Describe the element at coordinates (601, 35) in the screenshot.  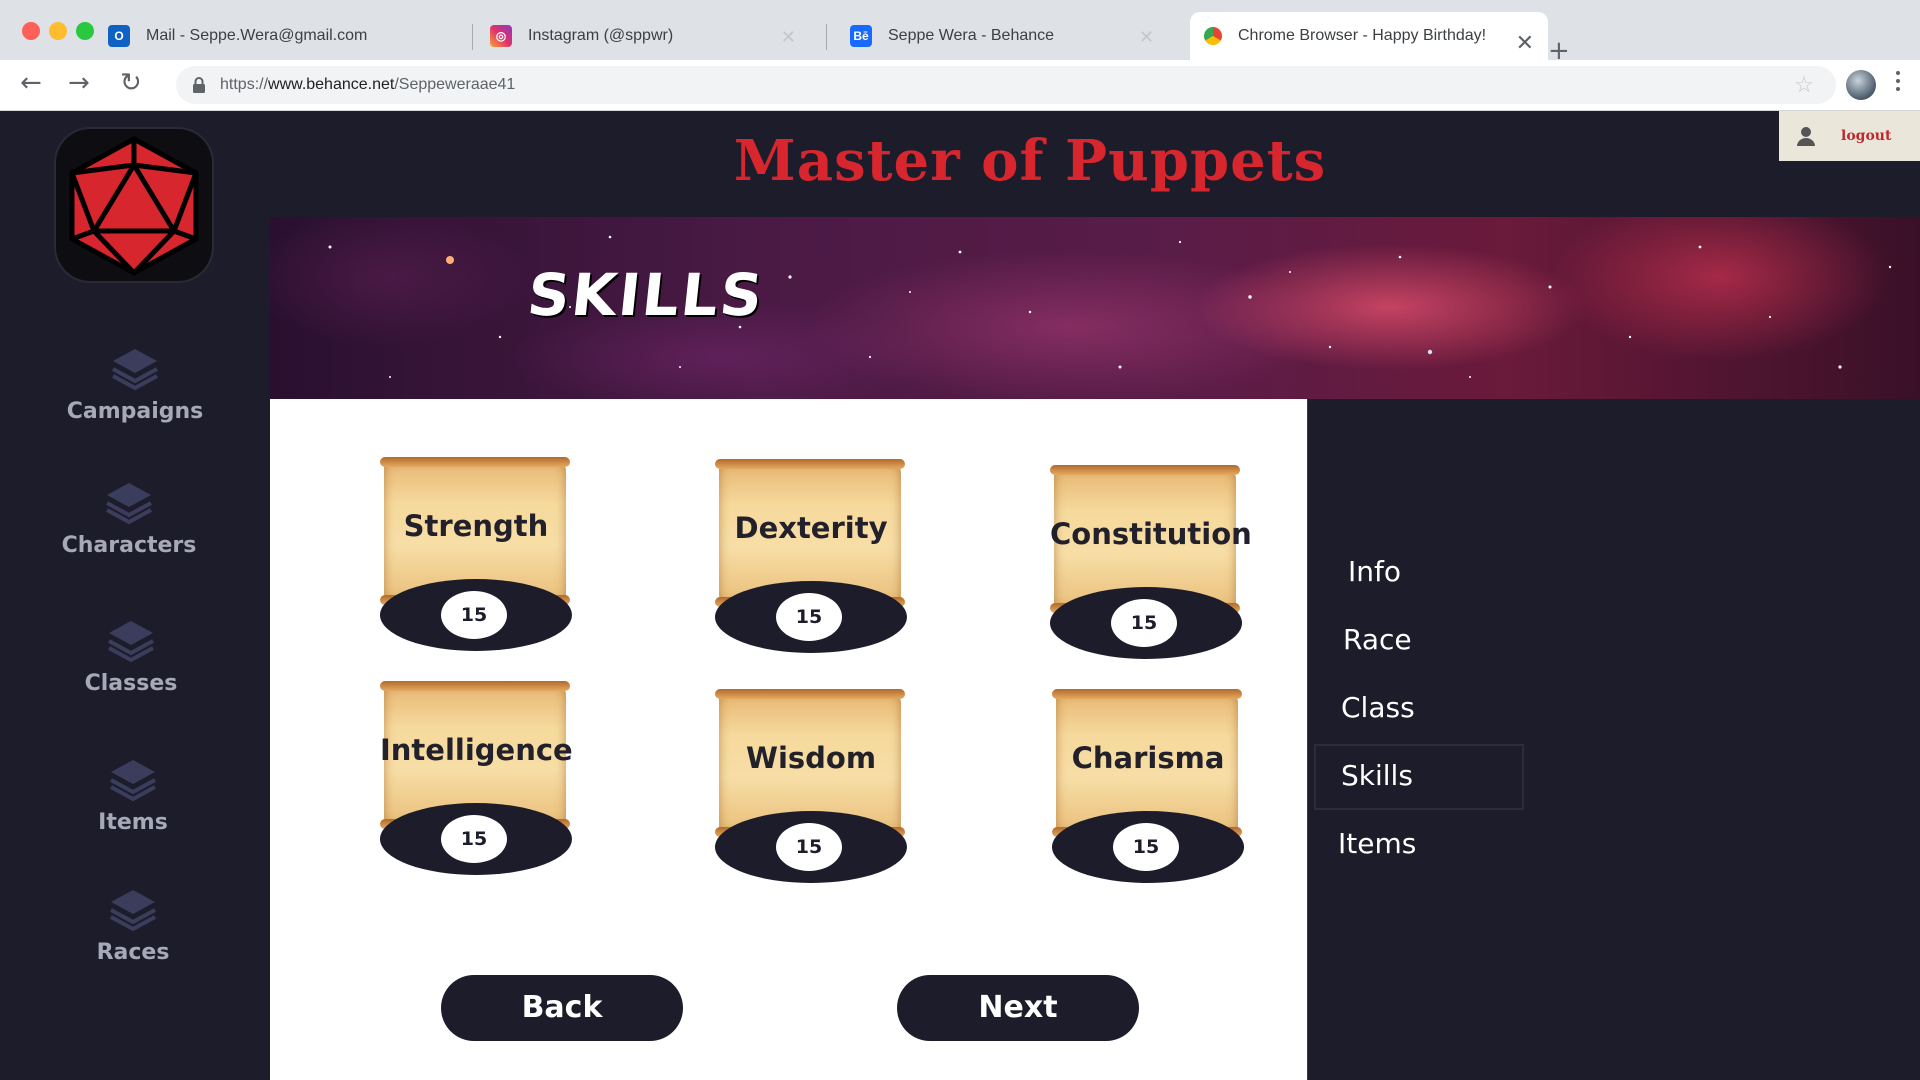
I see `tab-title: Instagram (@sppwr)` at that location.